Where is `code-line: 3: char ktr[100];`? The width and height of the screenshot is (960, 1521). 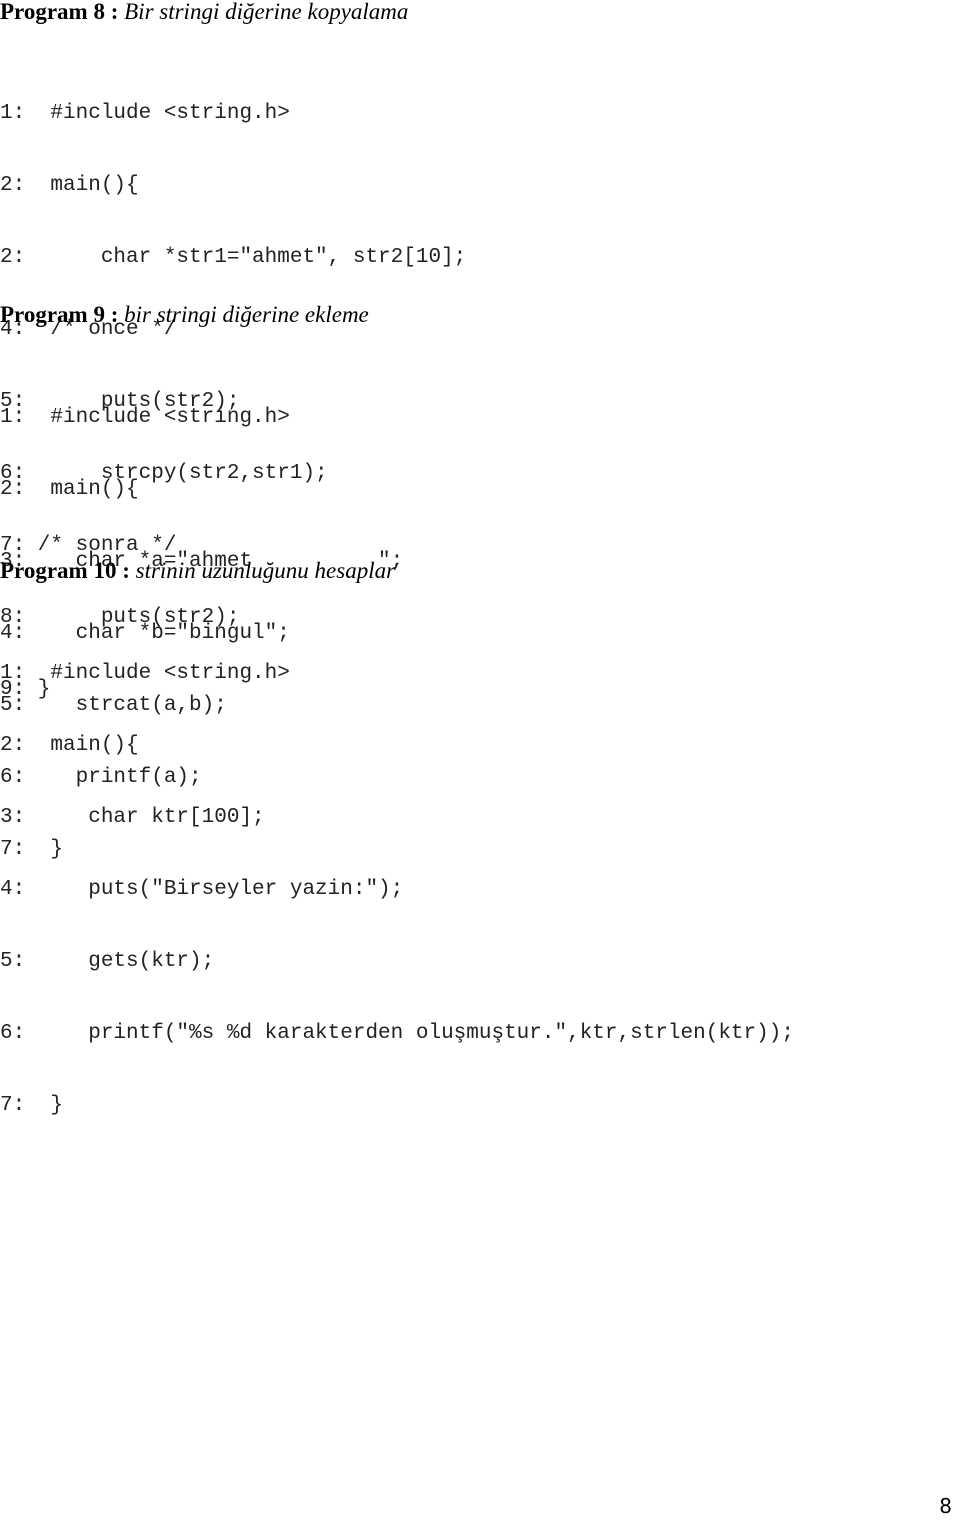 code-line: 3: char ktr[100]; is located at coordinates (132, 817).